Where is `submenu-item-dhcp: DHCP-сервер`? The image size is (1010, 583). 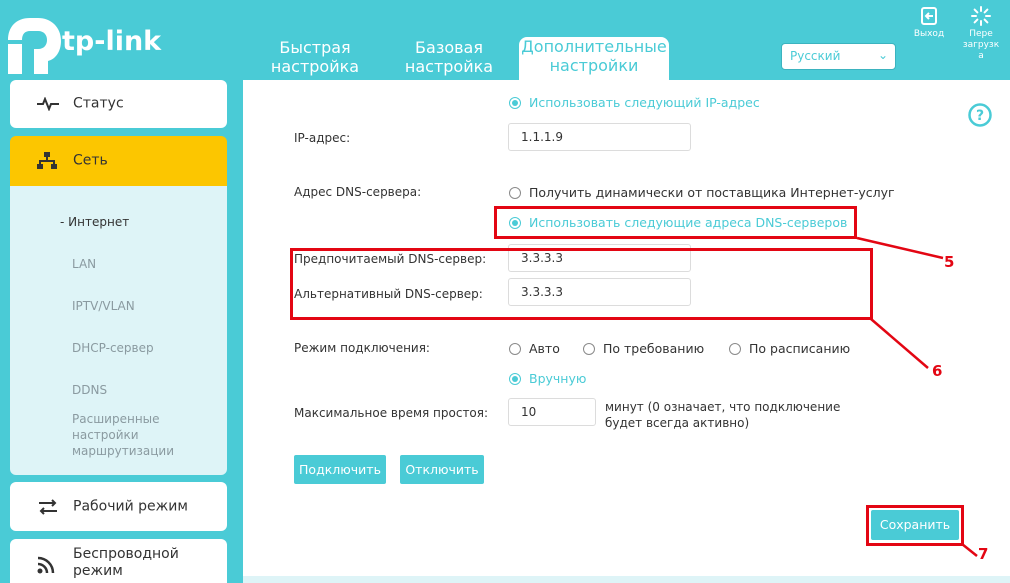 submenu-item-dhcp: DHCP-сервер is located at coordinates (113, 348).